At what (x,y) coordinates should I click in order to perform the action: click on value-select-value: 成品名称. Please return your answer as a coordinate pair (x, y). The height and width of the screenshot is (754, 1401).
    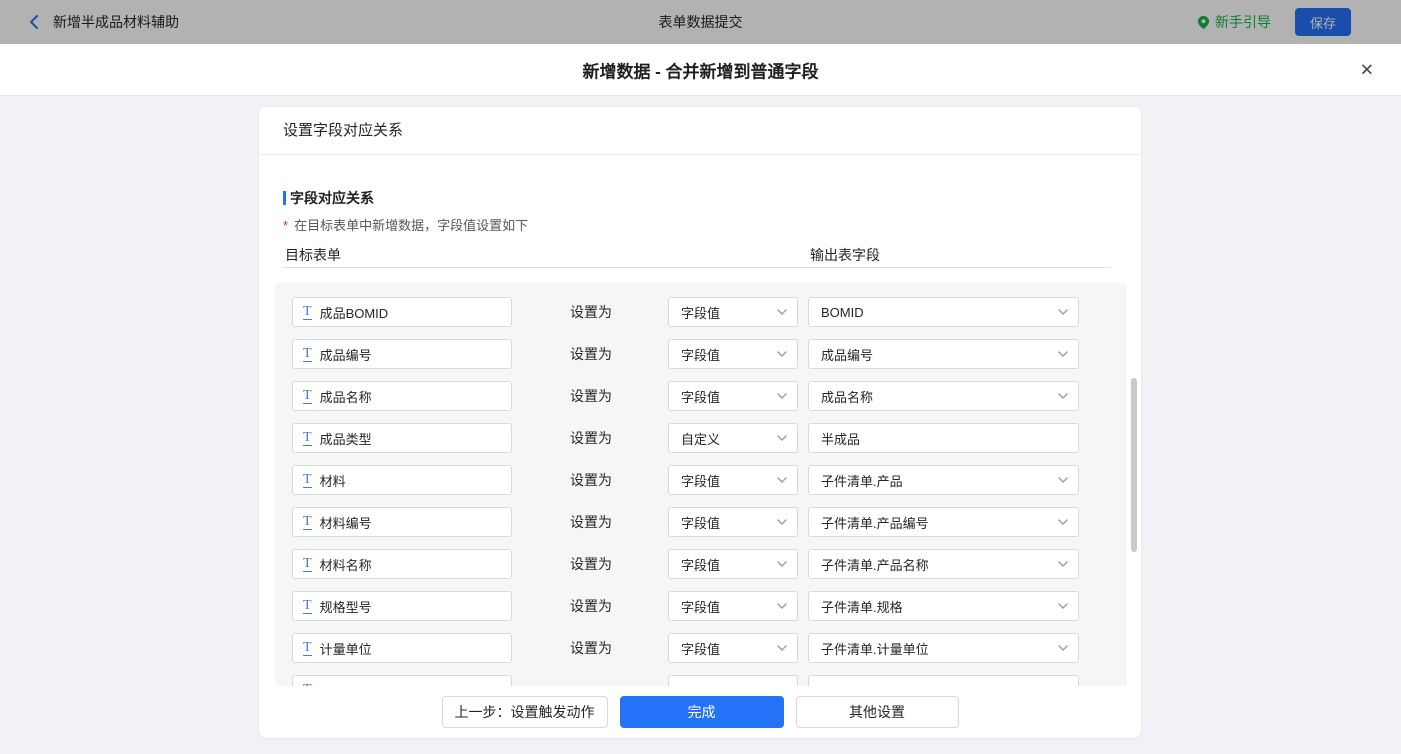
    Looking at the image, I should click on (847, 397).